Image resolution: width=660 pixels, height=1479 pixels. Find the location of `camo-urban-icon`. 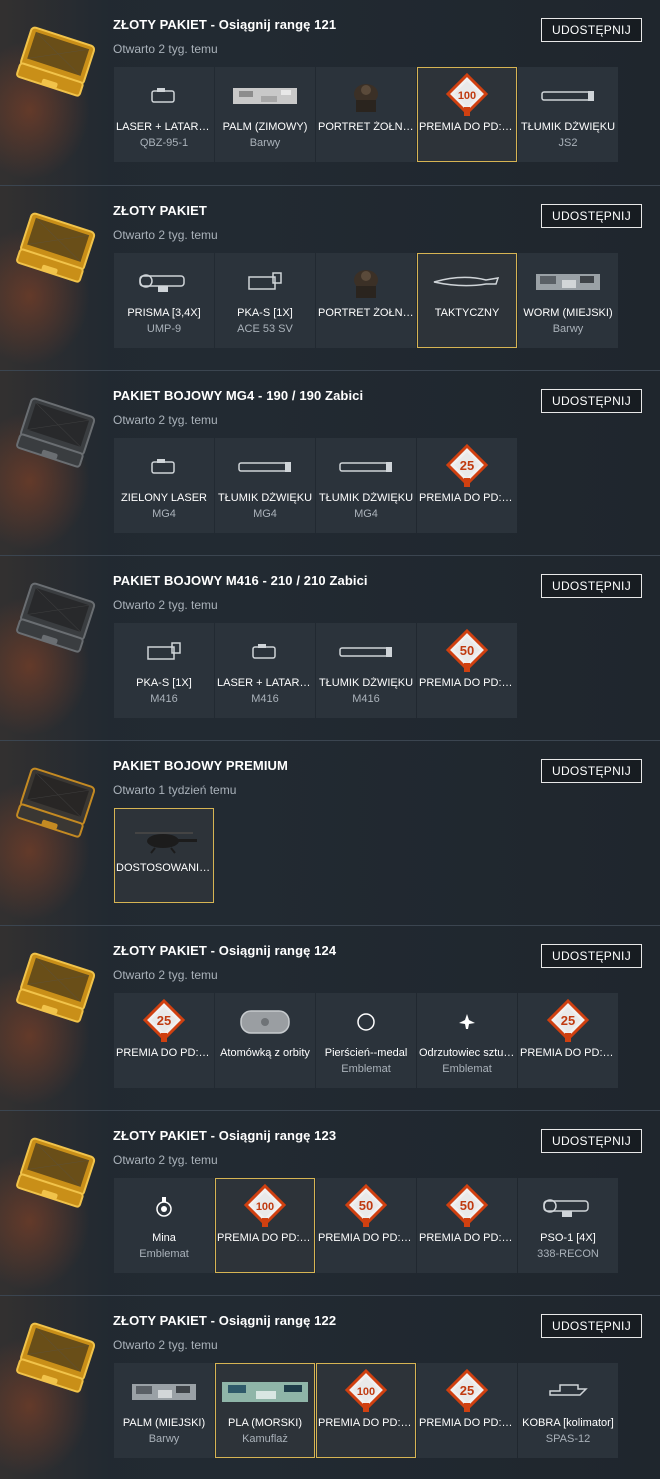

camo-urban-icon is located at coordinates (164, 1392).